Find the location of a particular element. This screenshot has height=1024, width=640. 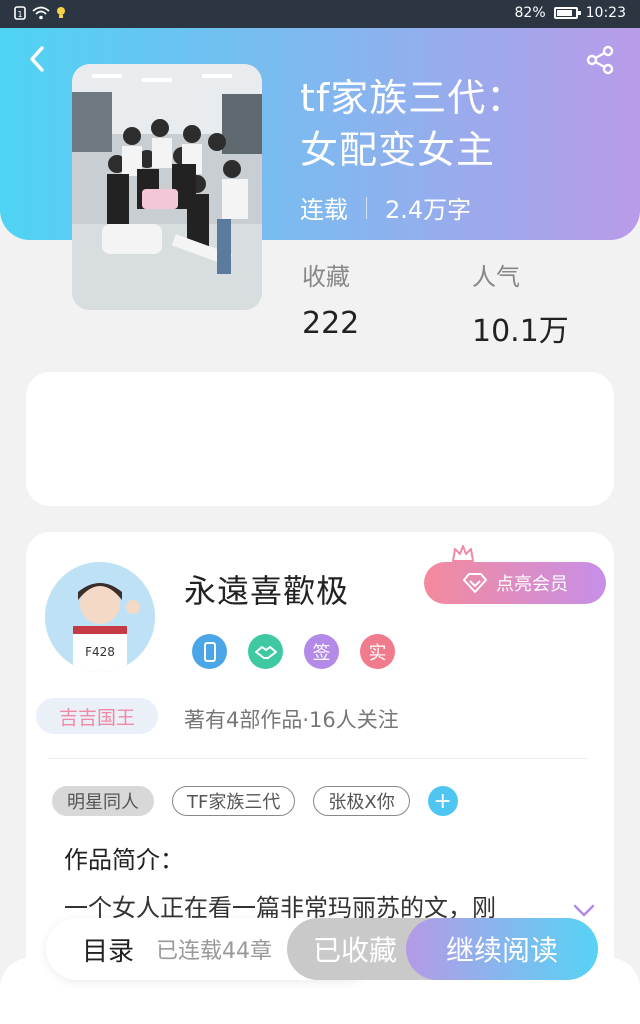

battery-percent: 82% is located at coordinates (530, 13).